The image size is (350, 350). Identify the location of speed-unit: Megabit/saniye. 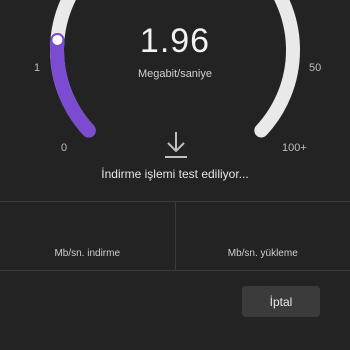
(175, 74).